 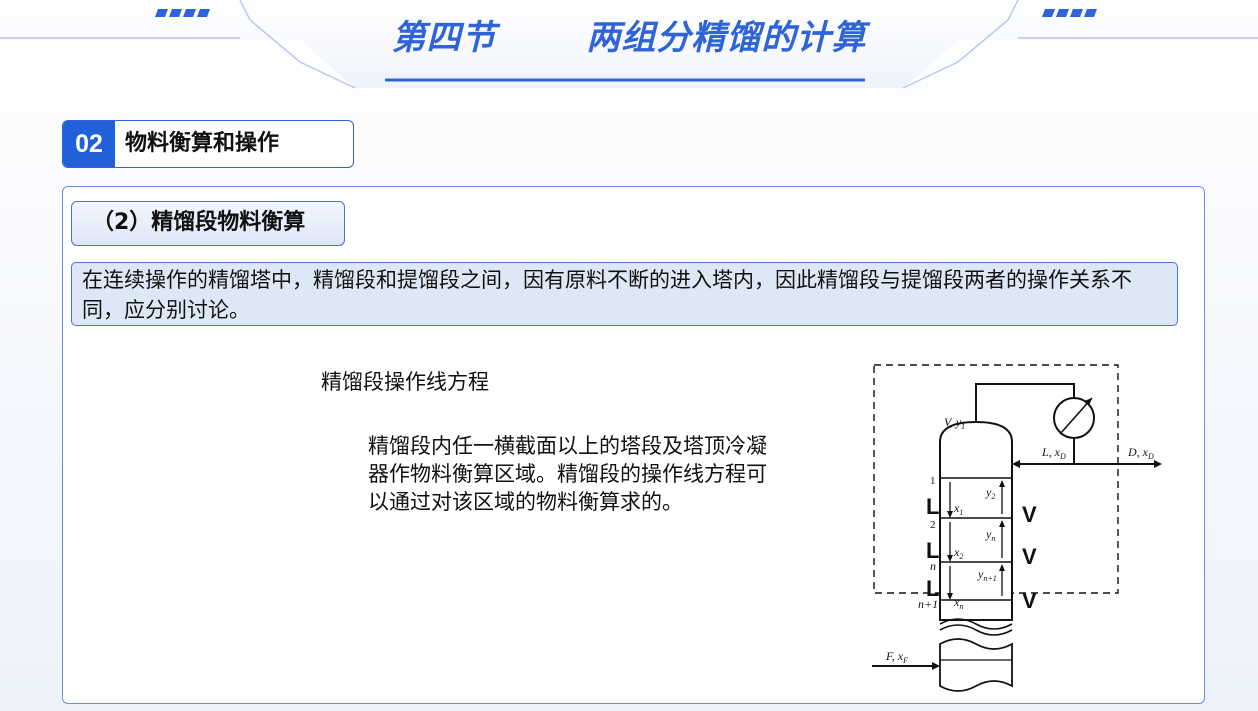 What do you see at coordinates (976, 665) in the screenshot?
I see `column-lower` at bounding box center [976, 665].